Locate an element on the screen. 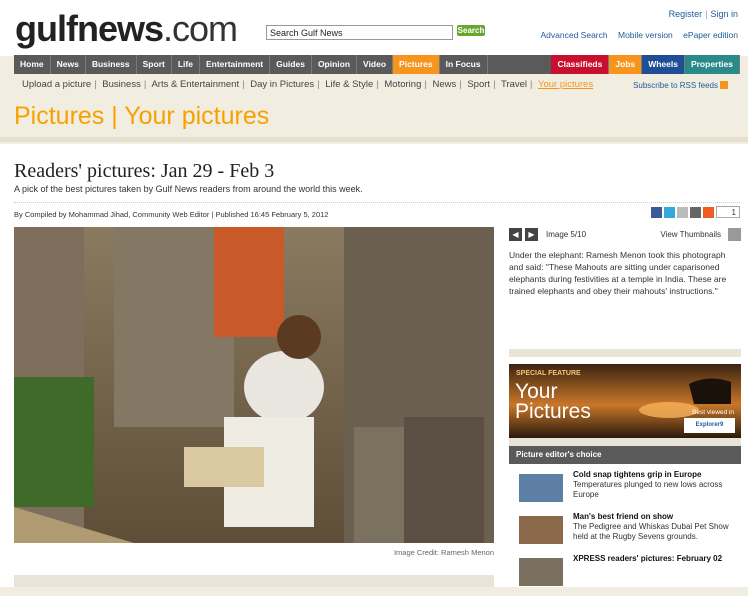 Image resolution: width=748 pixels, height=596 pixels. subnav-upload: Upload a picture is located at coordinates (56, 84).